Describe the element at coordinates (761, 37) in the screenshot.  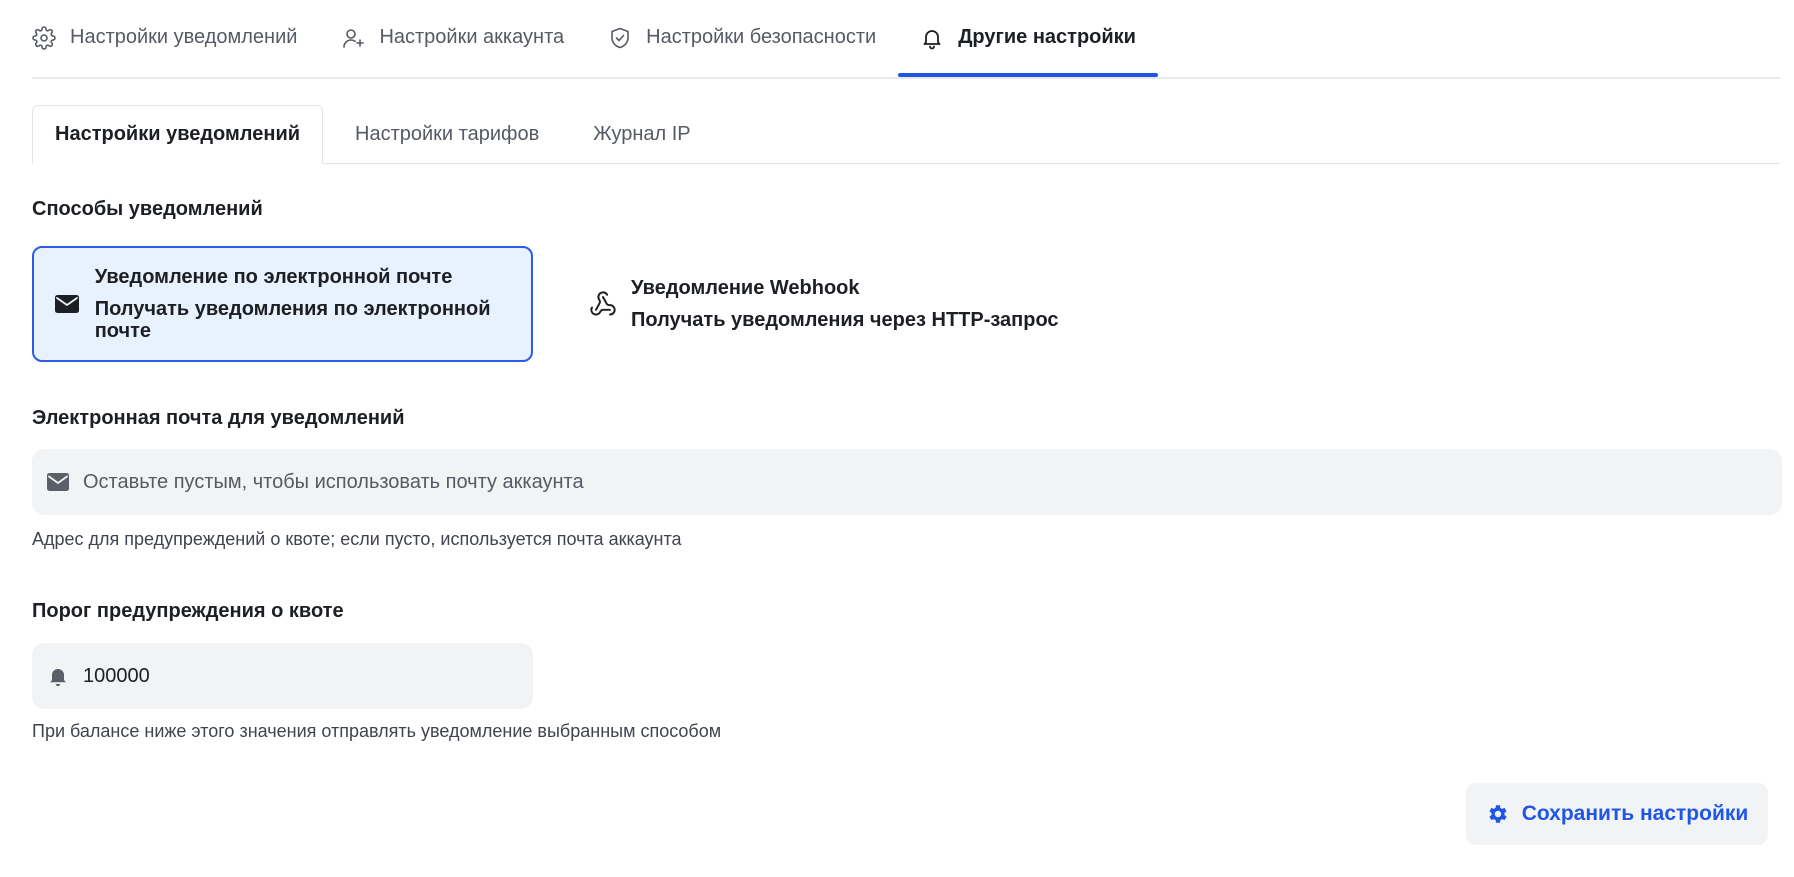
I see `tab-label: Настройки безопасности` at that location.